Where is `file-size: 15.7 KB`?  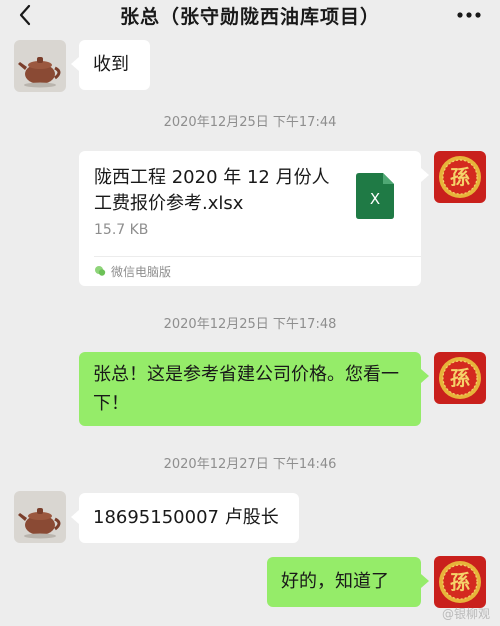 file-size: 15.7 KB is located at coordinates (121, 230).